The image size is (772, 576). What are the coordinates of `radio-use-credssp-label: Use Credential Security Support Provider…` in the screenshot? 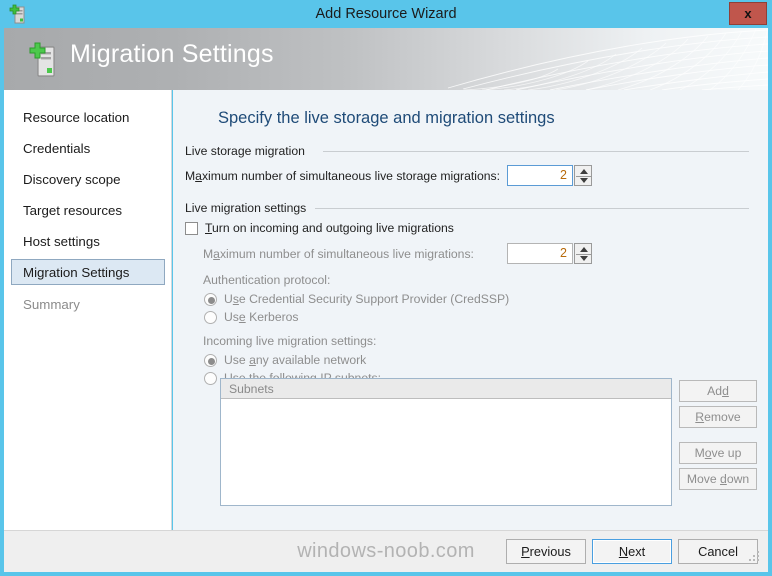 It's located at (367, 299).